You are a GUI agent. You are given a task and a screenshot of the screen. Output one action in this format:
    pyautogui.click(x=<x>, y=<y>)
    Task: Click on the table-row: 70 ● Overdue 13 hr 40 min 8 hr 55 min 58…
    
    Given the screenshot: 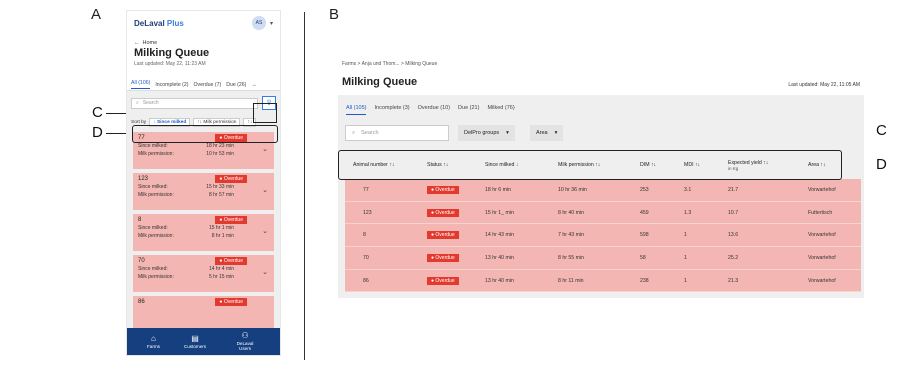 What is the action you would take?
    pyautogui.click(x=603, y=258)
    